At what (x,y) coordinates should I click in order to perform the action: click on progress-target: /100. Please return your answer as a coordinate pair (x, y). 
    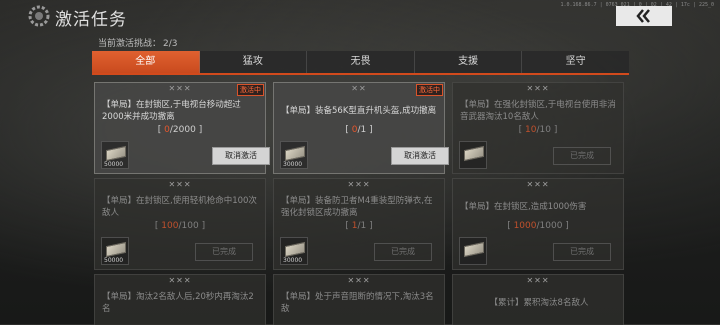
    Looking at the image, I should click on (188, 226).